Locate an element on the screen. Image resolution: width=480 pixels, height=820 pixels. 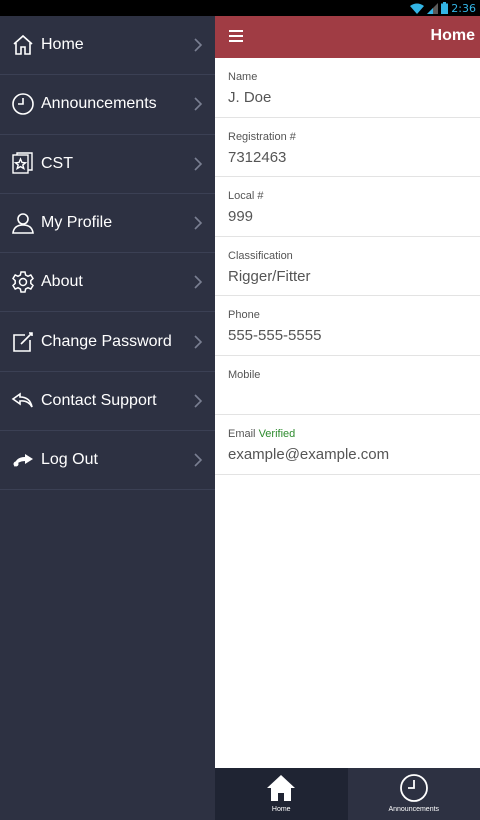
drawer-item-label: My Profile is located at coordinates (77, 223).